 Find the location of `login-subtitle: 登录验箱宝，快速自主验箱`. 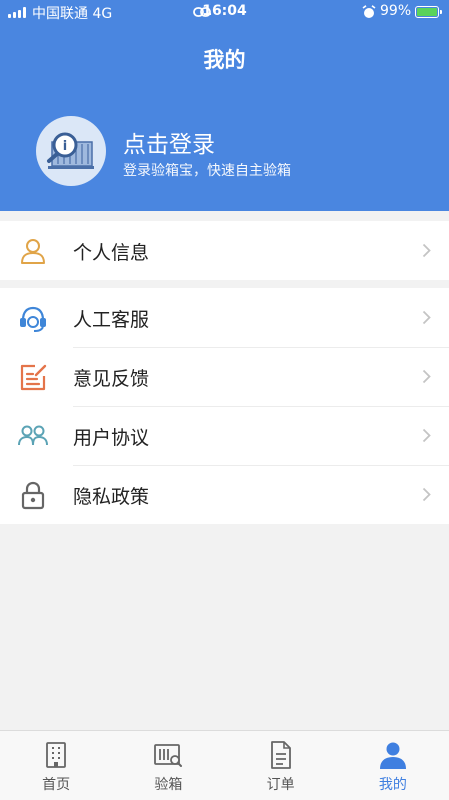

login-subtitle: 登录验箱宝，快速自主验箱 is located at coordinates (207, 171).